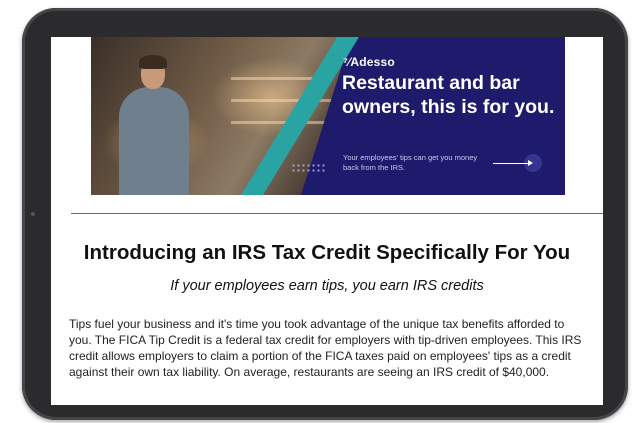 The height and width of the screenshot is (423, 633). What do you see at coordinates (337, 213) in the screenshot?
I see `section-divider` at bounding box center [337, 213].